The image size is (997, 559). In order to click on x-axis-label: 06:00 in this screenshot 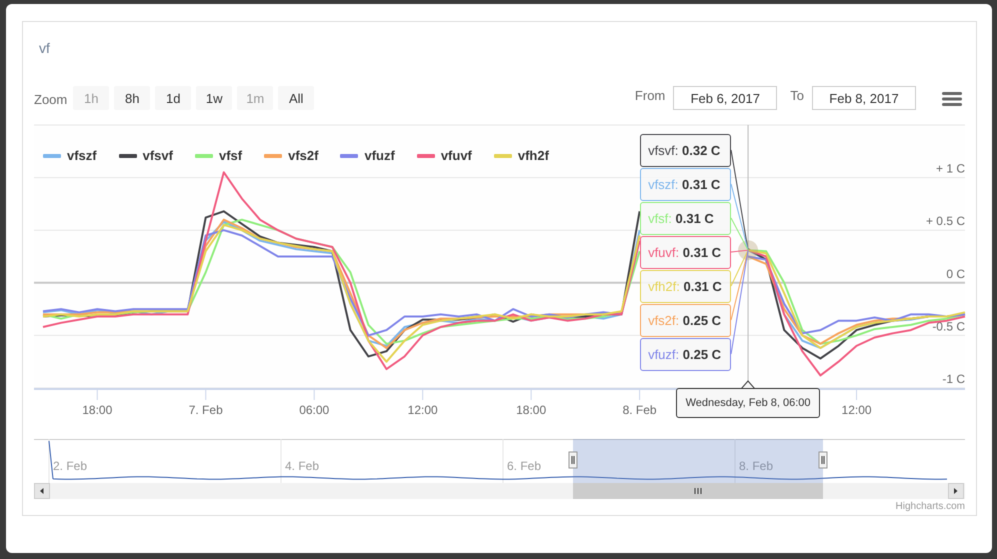, I will do `click(314, 410)`.